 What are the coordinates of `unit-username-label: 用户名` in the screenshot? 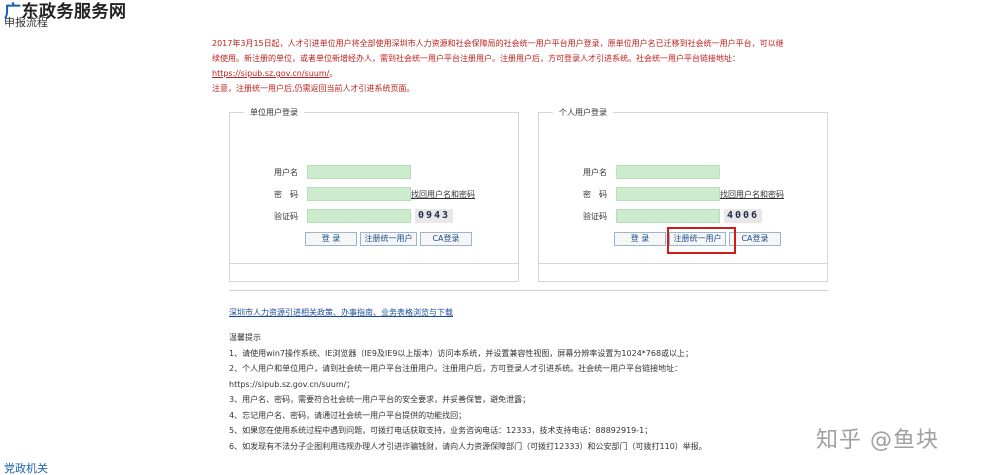 It's located at (286, 172).